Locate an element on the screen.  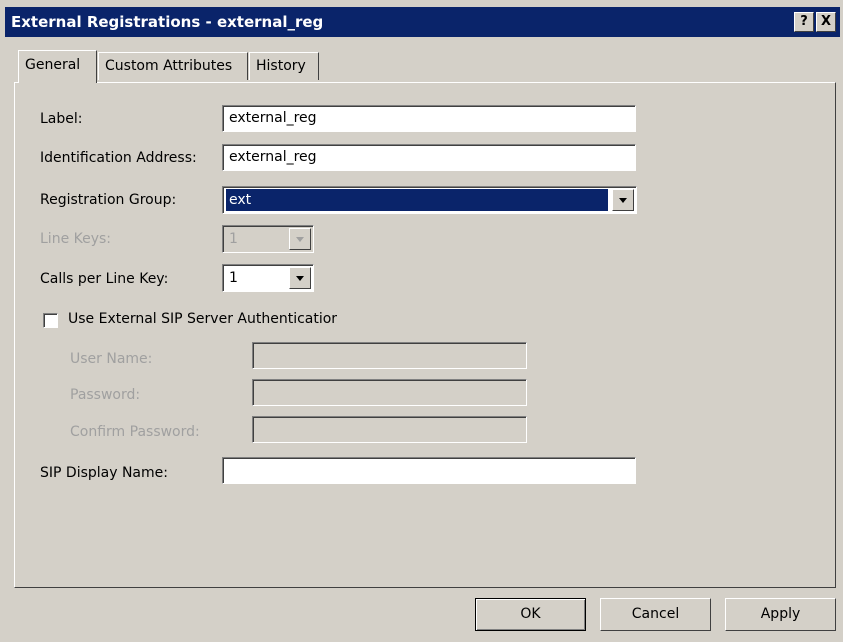
close-button: X is located at coordinates (826, 22).